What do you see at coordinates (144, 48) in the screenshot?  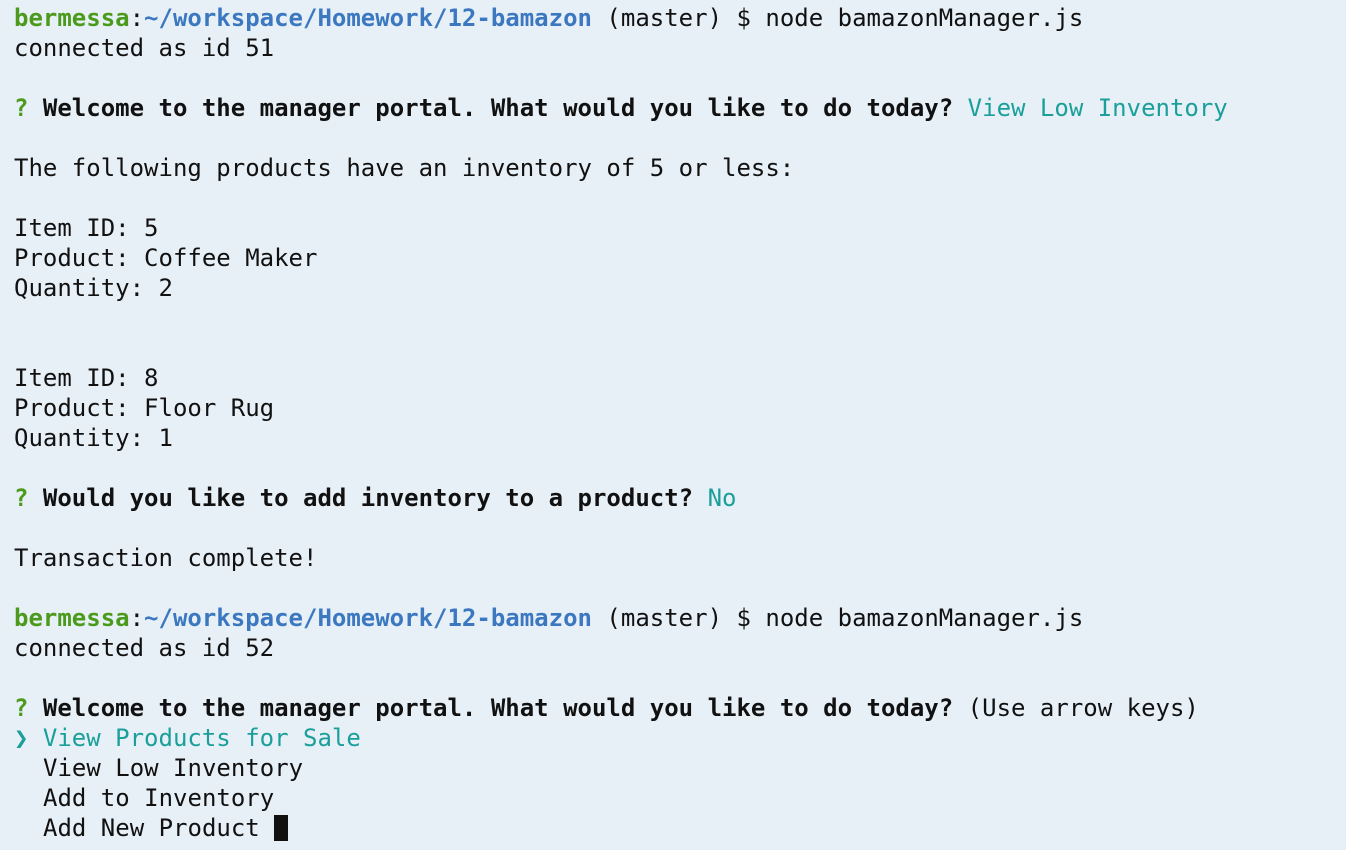 I see `connection-status: connected as id 51` at bounding box center [144, 48].